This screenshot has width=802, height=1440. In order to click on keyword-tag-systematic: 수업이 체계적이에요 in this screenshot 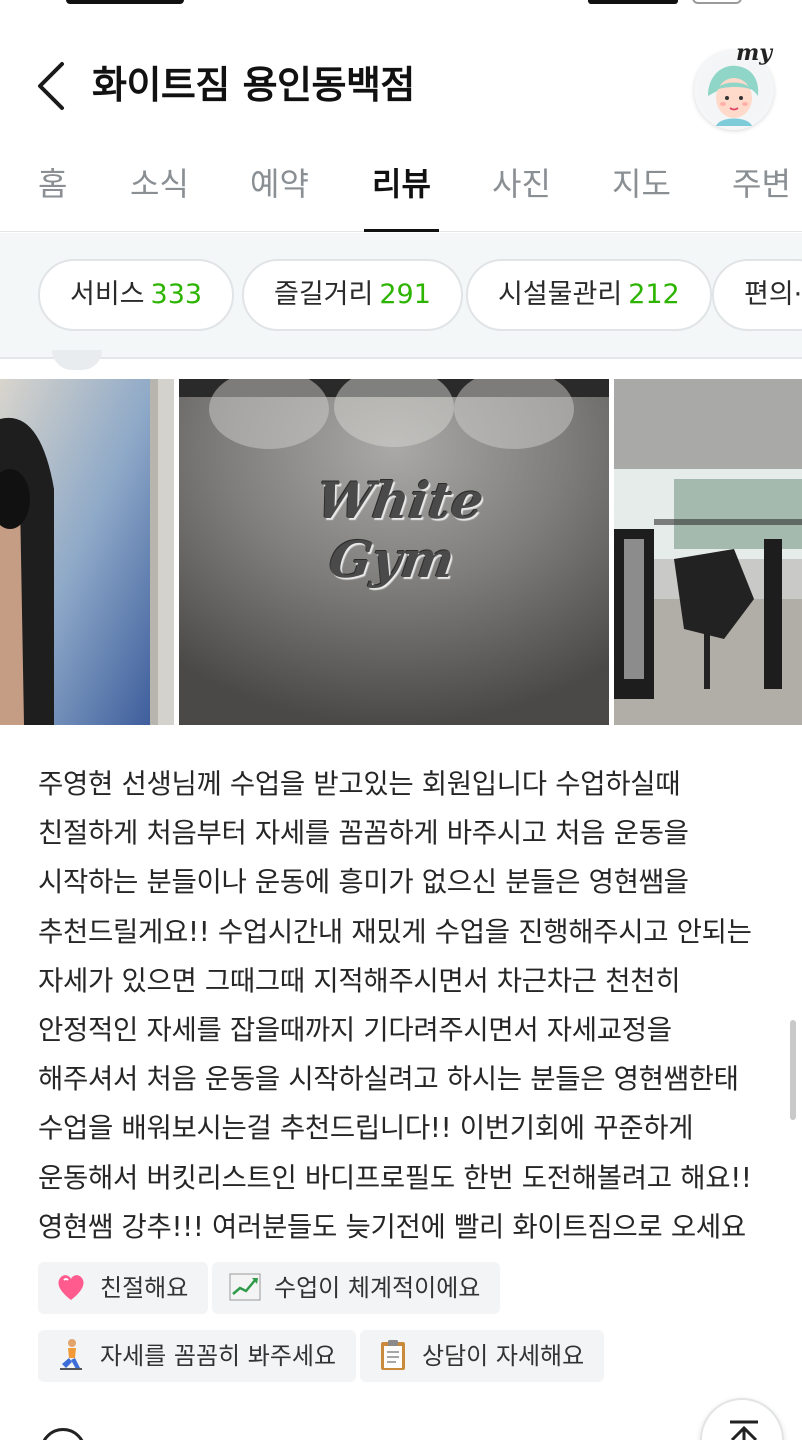, I will do `click(356, 1288)`.